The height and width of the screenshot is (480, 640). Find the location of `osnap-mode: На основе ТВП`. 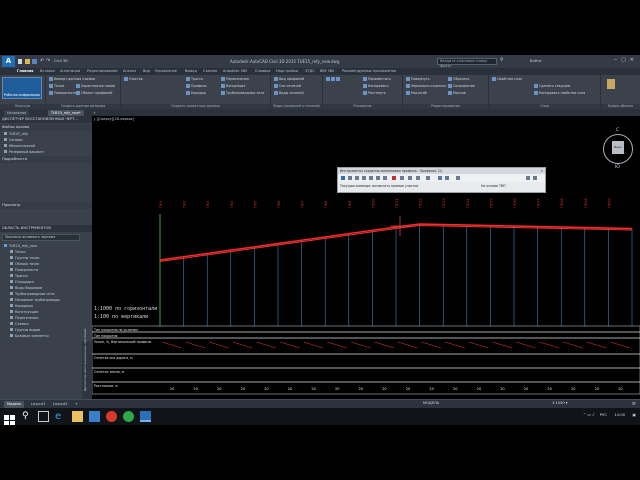

osnap-mode: На основе ТВП is located at coordinates (493, 186).